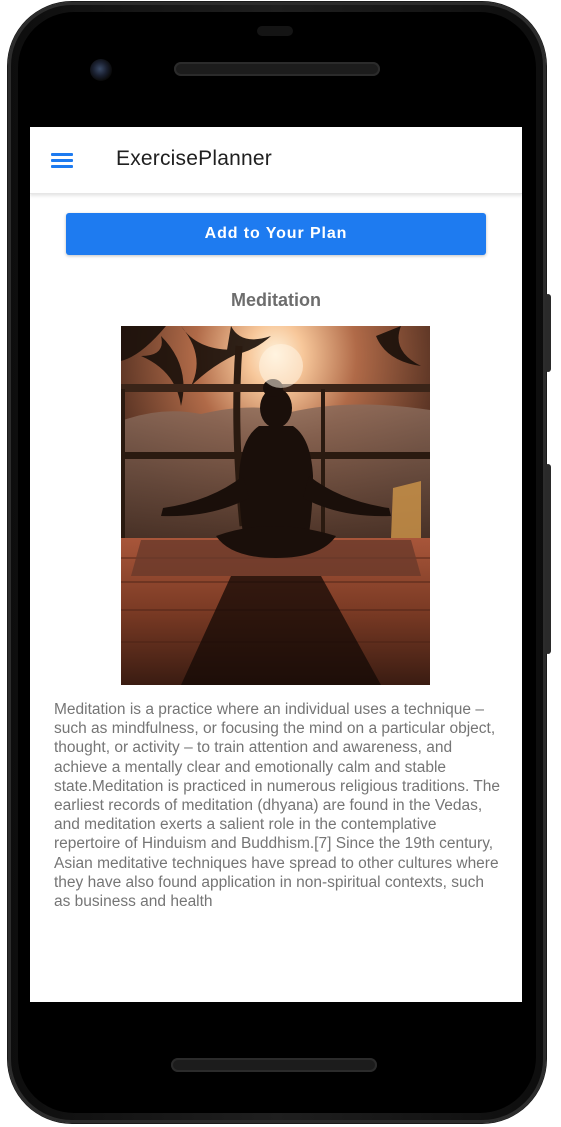 The image size is (561, 1127). Describe the element at coordinates (276, 160) in the screenshot. I see `app-bar: ExercisePlanner` at that location.